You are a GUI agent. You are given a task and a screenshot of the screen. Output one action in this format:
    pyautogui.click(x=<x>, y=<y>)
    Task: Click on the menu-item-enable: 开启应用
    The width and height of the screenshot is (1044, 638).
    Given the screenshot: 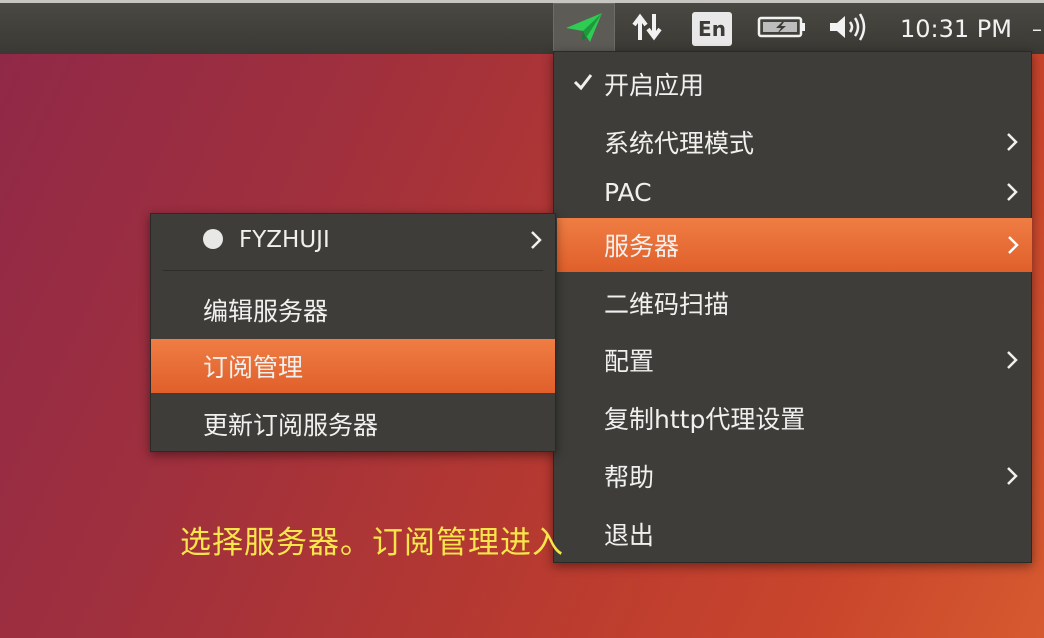 What is the action you would take?
    pyautogui.click(x=792, y=84)
    